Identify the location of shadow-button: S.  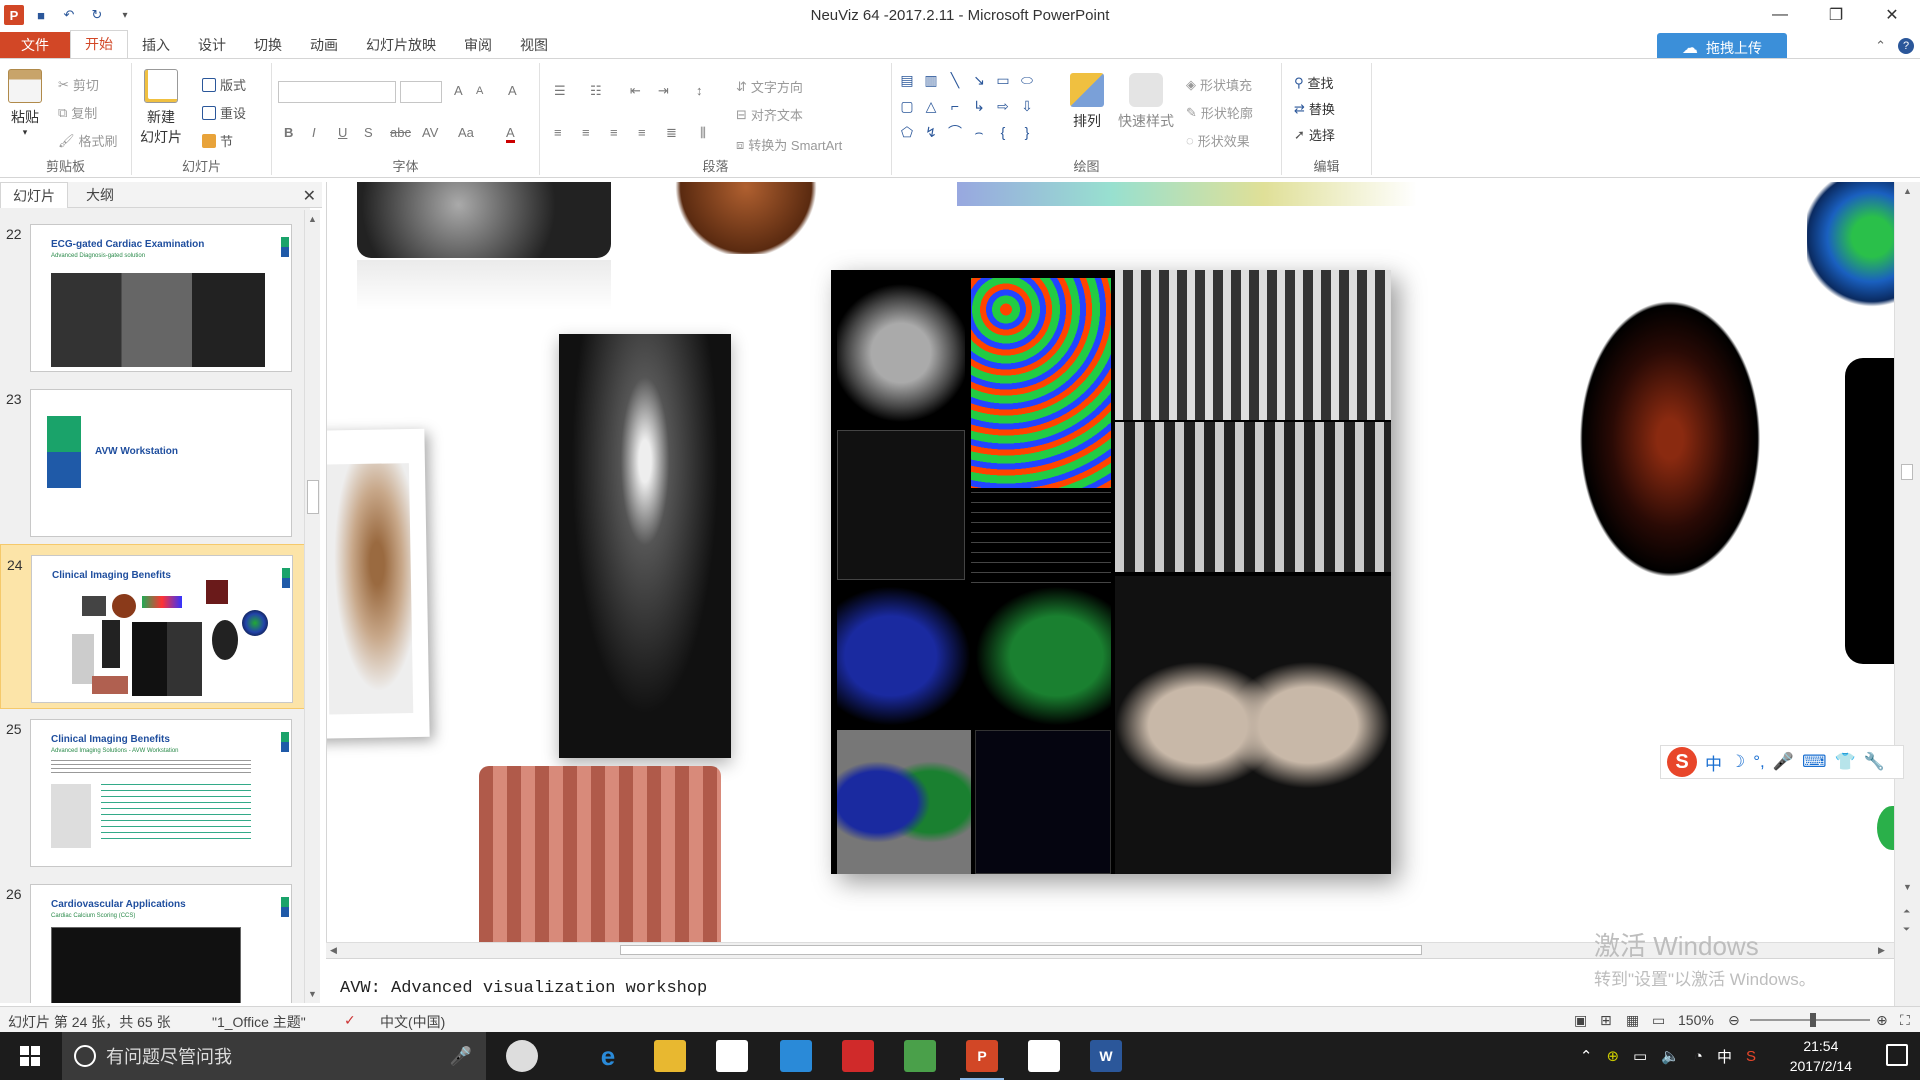
(368, 132).